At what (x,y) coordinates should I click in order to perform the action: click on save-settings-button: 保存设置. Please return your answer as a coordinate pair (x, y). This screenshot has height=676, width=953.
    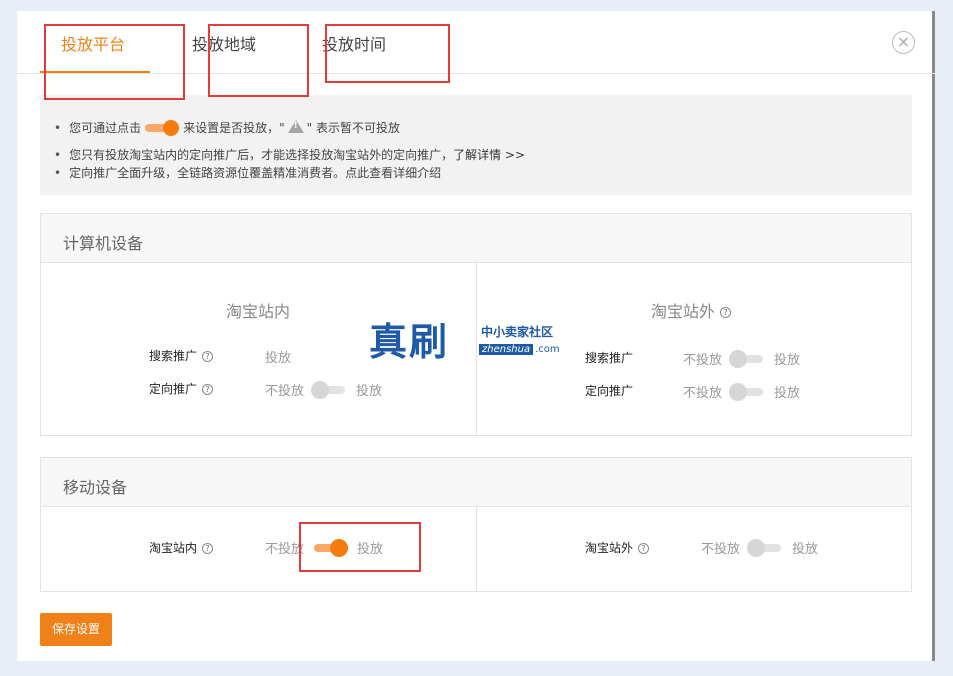
    Looking at the image, I should click on (76, 629).